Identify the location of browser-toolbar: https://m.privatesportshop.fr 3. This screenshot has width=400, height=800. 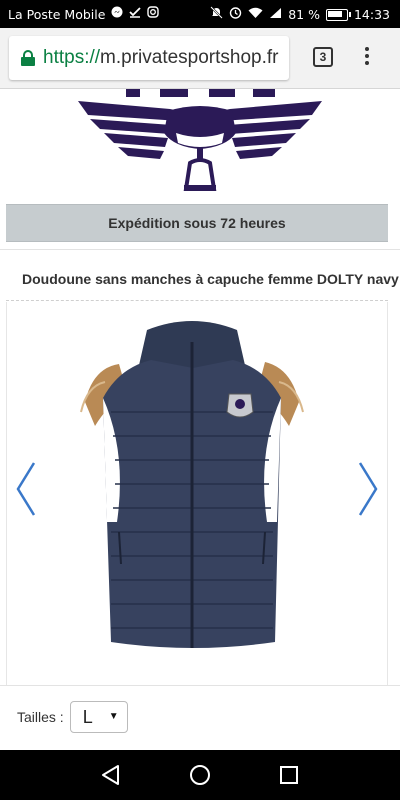
(200, 58).